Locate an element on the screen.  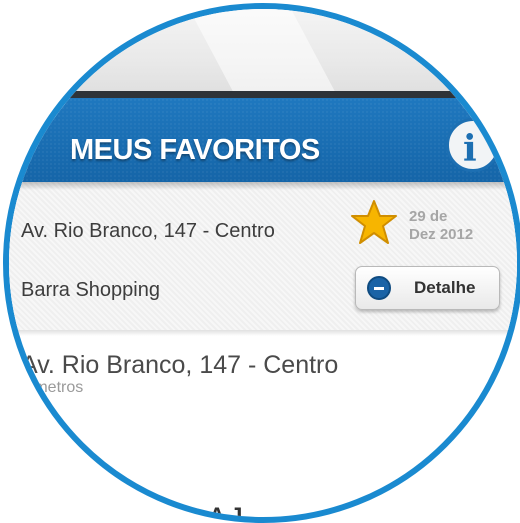
panel-shadow is located at coordinates (263, 333).